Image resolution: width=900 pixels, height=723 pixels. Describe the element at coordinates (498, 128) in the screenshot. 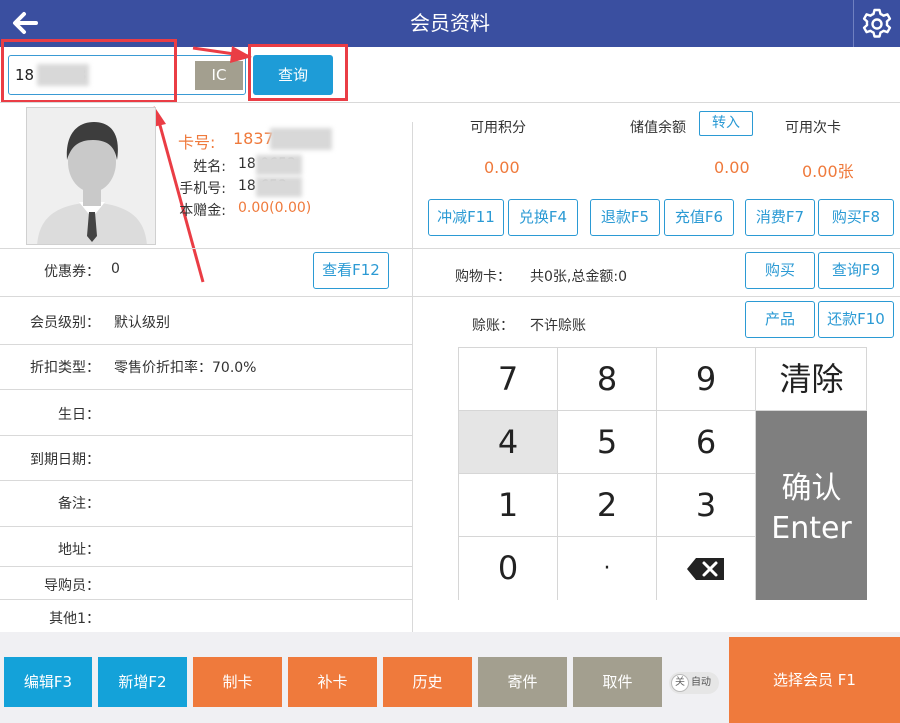

I see `points-label: 可用积分` at that location.